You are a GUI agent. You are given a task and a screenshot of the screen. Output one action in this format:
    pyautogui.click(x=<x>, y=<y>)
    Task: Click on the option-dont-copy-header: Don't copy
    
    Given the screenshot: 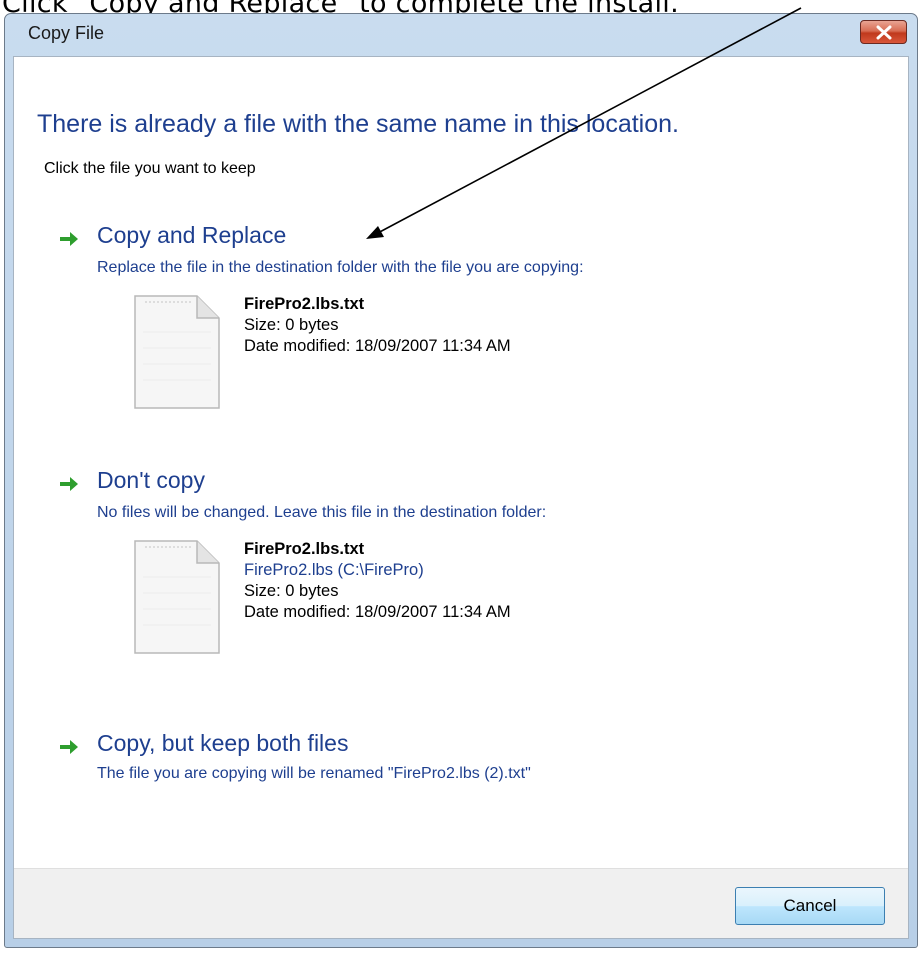 What is the action you would take?
    pyautogui.click(x=459, y=483)
    